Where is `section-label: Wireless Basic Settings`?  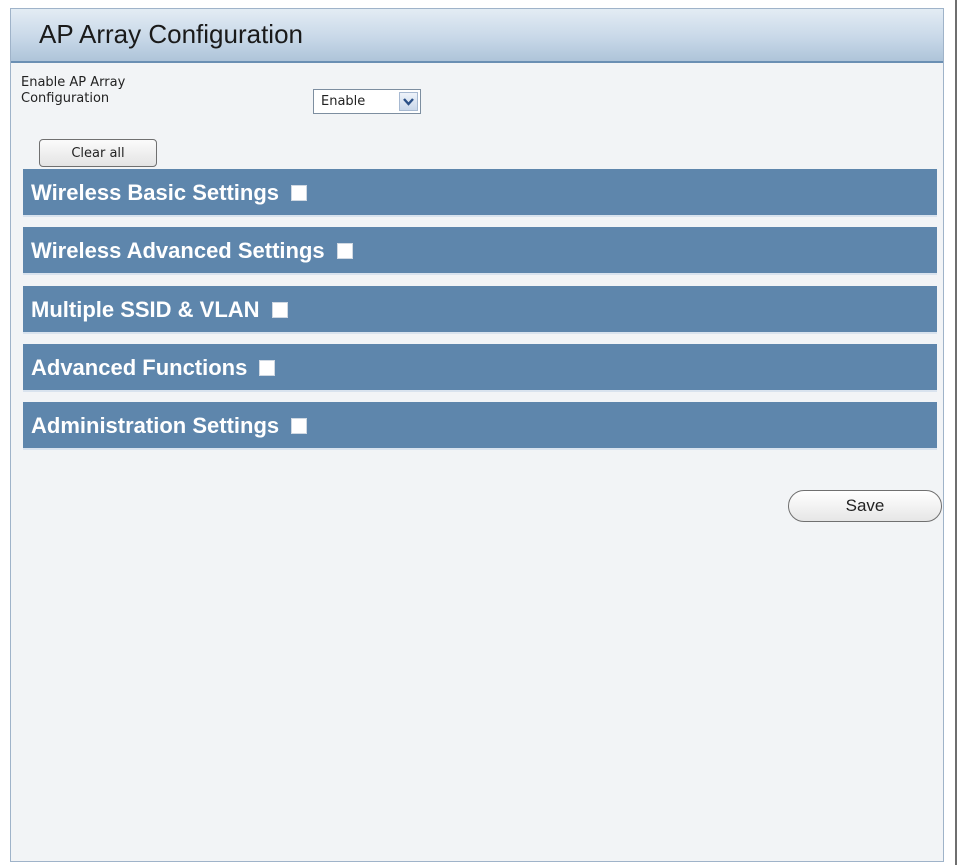
section-label: Wireless Basic Settings is located at coordinates (169, 193).